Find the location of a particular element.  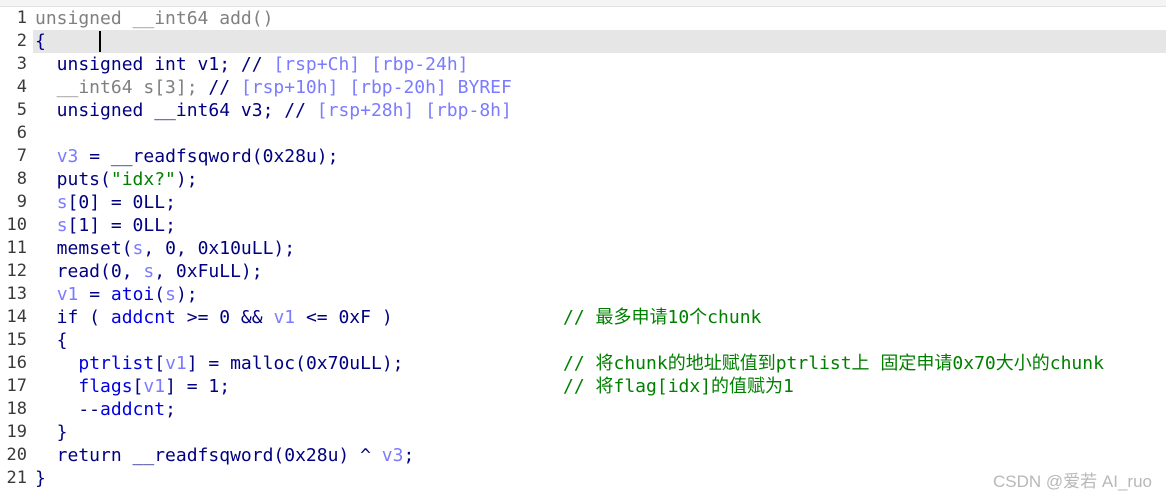

line-number: 8 is located at coordinates (21, 179).